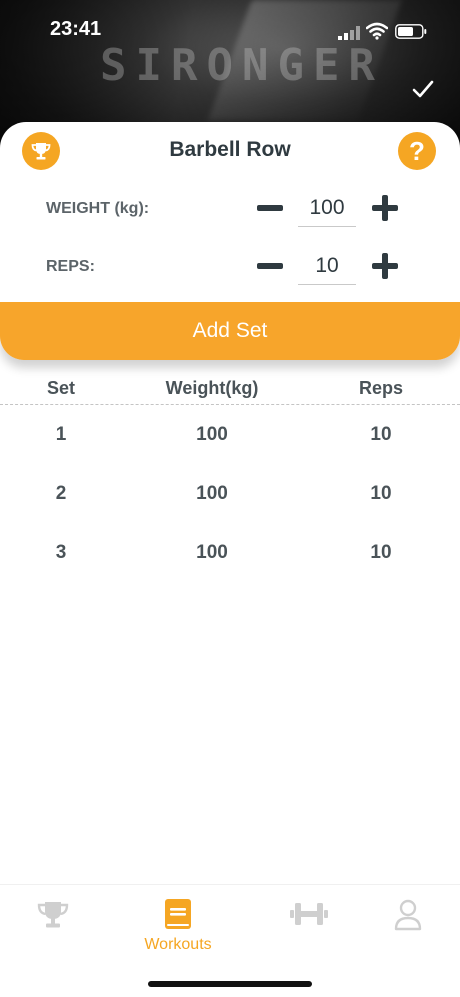 Image resolution: width=460 pixels, height=997 pixels. I want to click on header-set: Set, so click(60, 388).